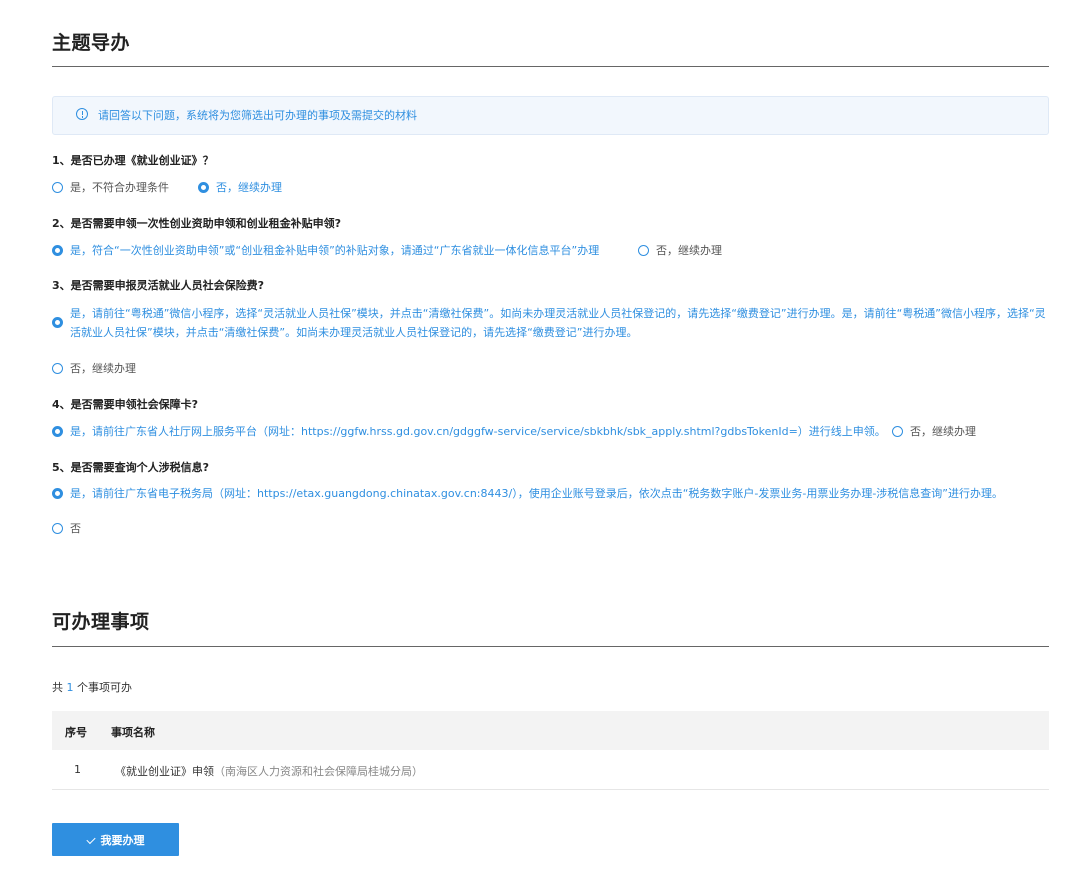 The image size is (1080, 876). I want to click on question-4-label: 4、是否需要申领社会保障卡?, so click(125, 404).